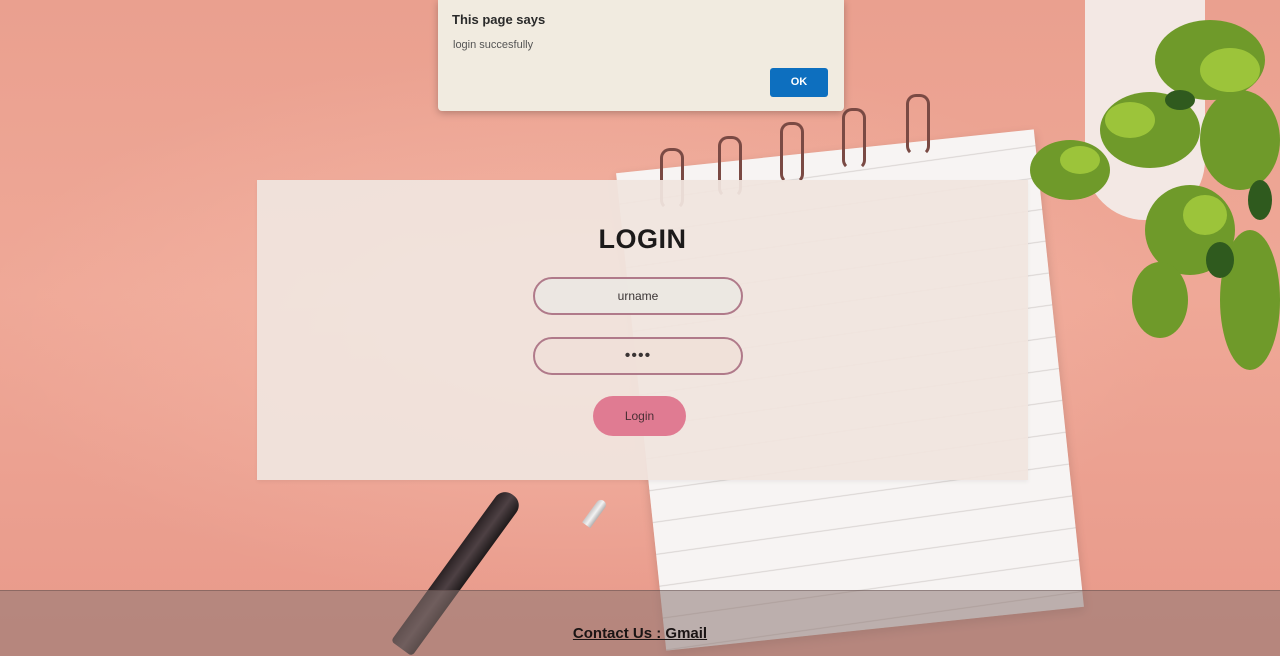 The width and height of the screenshot is (1280, 656). Describe the element at coordinates (638, 356) in the screenshot. I see `password-input` at that location.